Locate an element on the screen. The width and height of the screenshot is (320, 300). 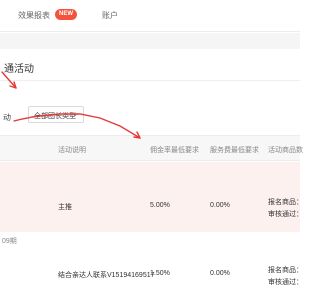
select-value: 全部团长类型 is located at coordinates (55, 116).